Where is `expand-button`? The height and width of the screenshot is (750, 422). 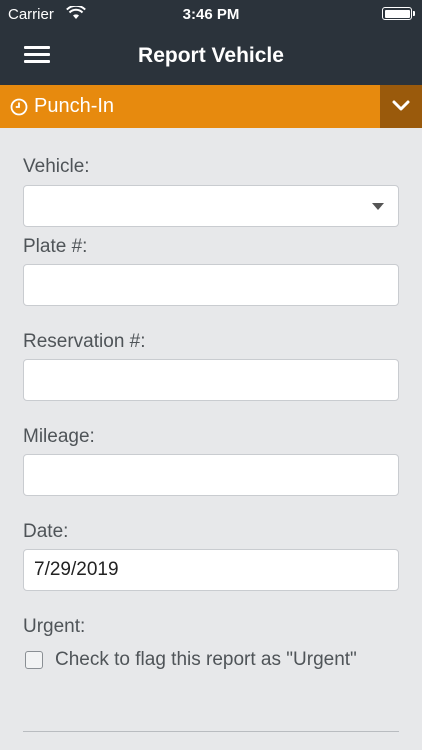 expand-button is located at coordinates (401, 106).